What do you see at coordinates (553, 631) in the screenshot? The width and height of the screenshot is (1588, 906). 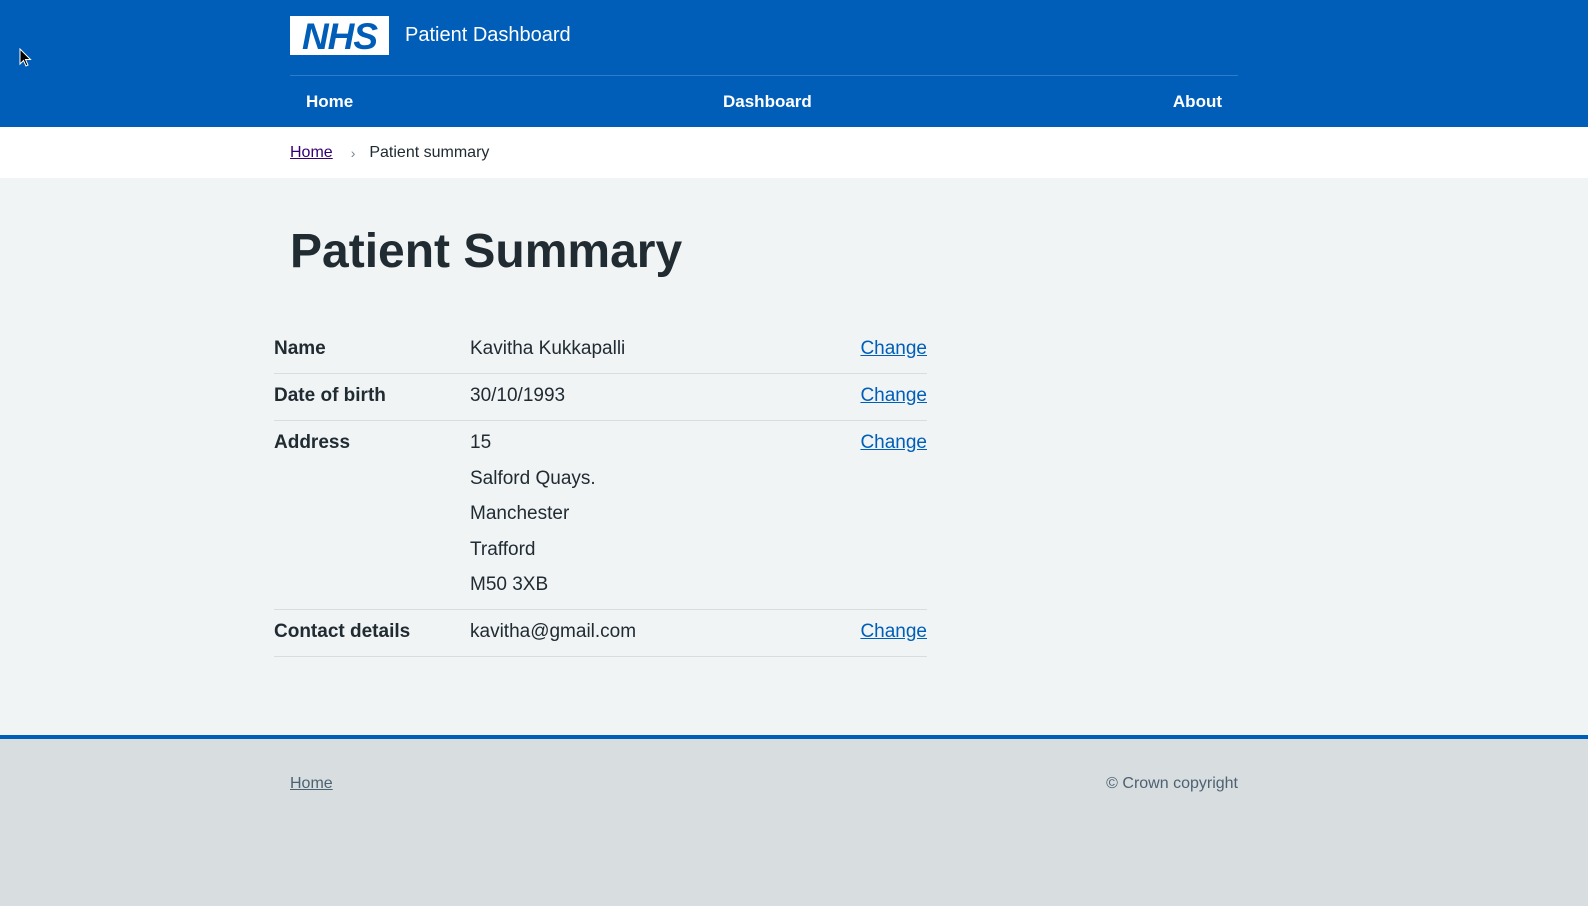 I see `value-line: kavitha@gmail.com` at bounding box center [553, 631].